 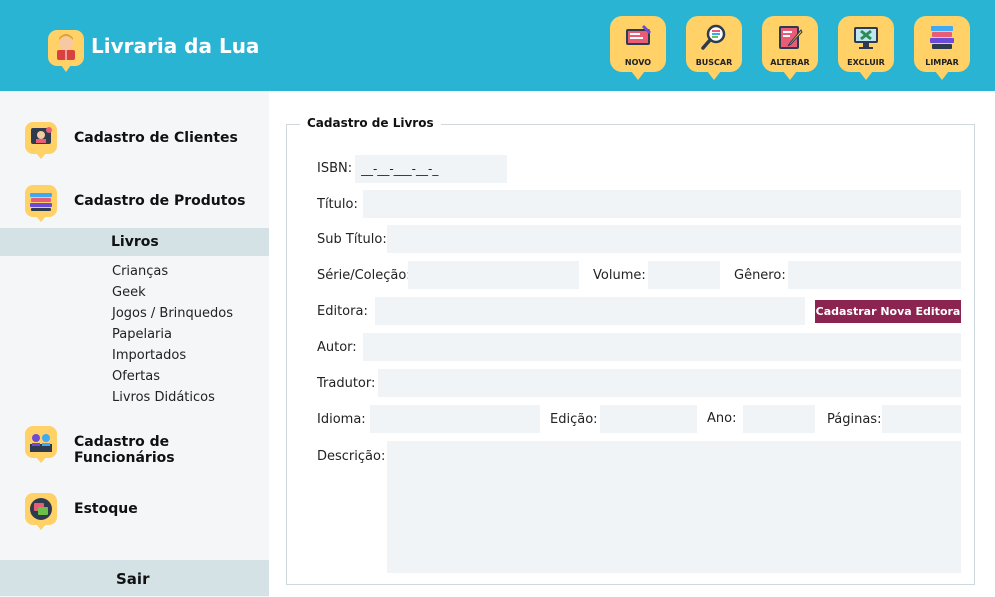 What do you see at coordinates (866, 62) in the screenshot?
I see `excluir-label: EXCLUIR` at bounding box center [866, 62].